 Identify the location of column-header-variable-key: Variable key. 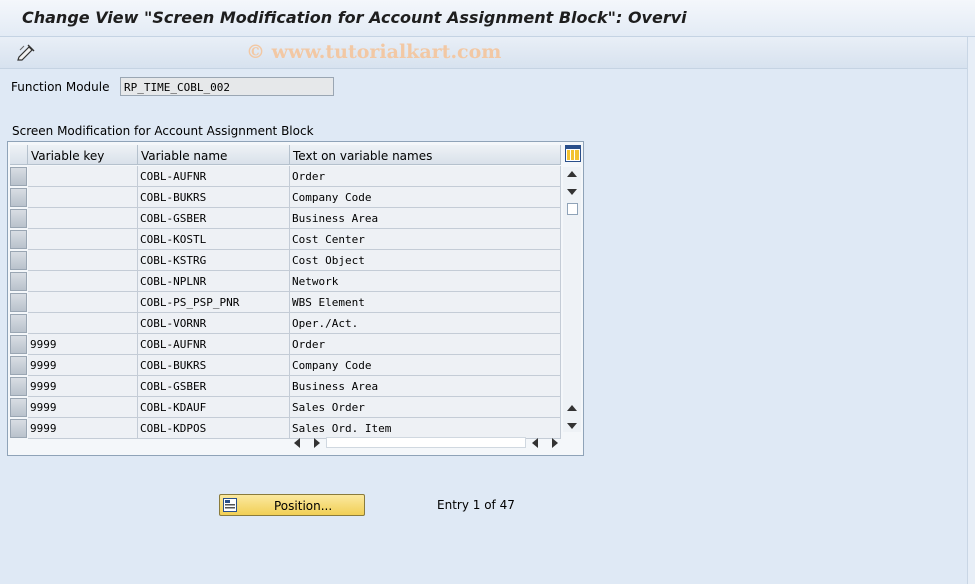
(83, 155).